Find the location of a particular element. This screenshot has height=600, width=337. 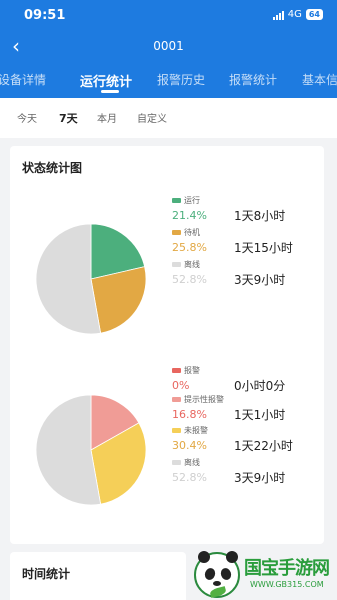

network-label: 4G is located at coordinates (294, 14).